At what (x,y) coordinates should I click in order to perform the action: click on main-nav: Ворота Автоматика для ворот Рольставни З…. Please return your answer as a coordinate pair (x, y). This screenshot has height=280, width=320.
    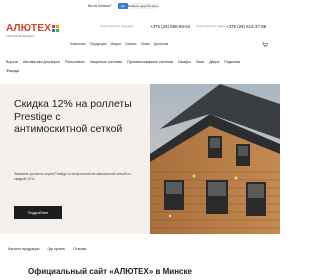
    Looking at the image, I should click on (123, 62).